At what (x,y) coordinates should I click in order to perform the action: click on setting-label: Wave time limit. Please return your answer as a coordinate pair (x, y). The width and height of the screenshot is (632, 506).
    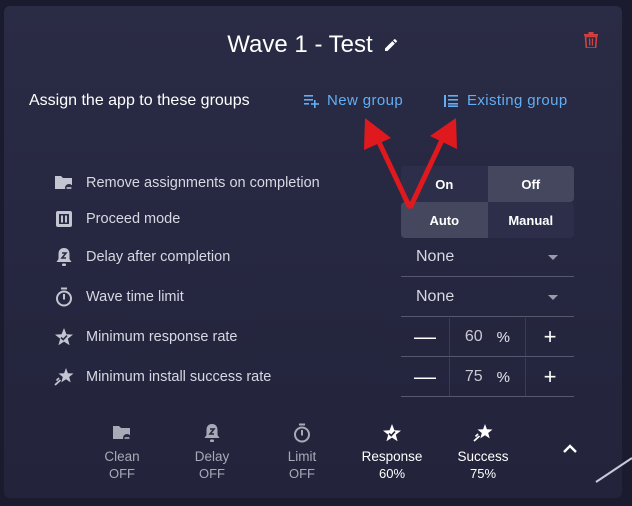
    Looking at the image, I should click on (135, 297).